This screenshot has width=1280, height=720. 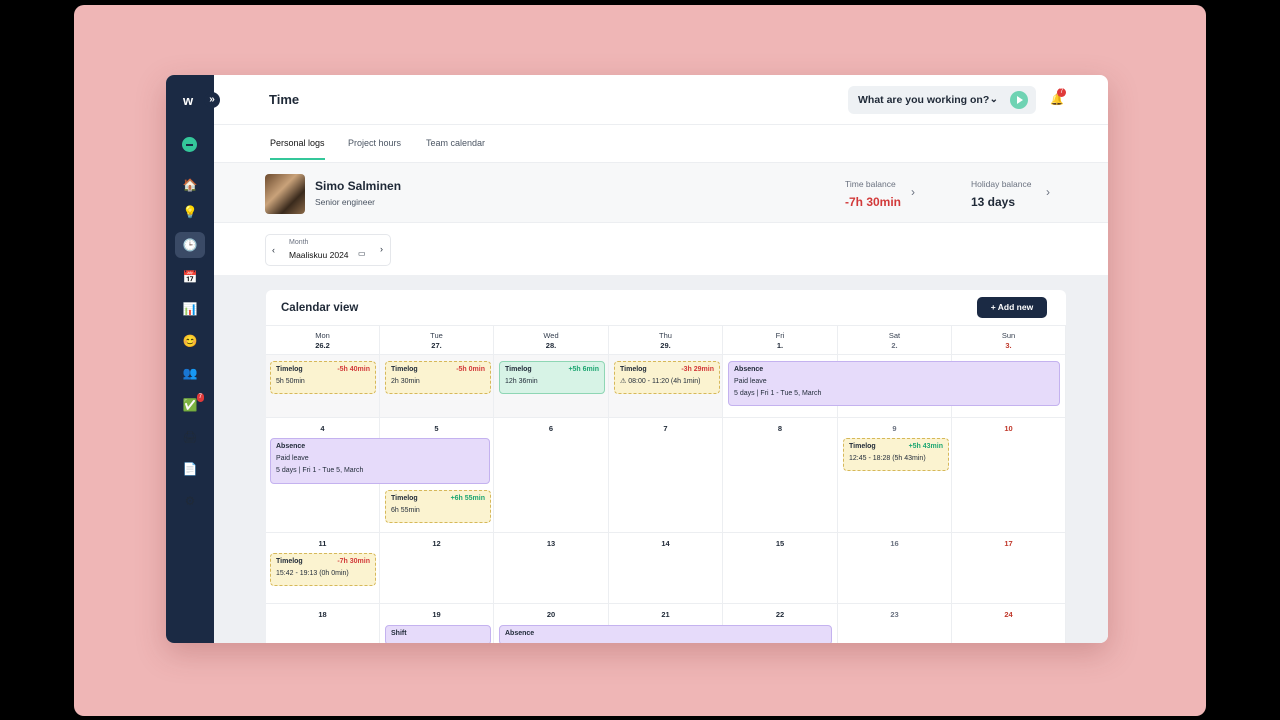 I want to click on day-number: 4, so click(x=322, y=428).